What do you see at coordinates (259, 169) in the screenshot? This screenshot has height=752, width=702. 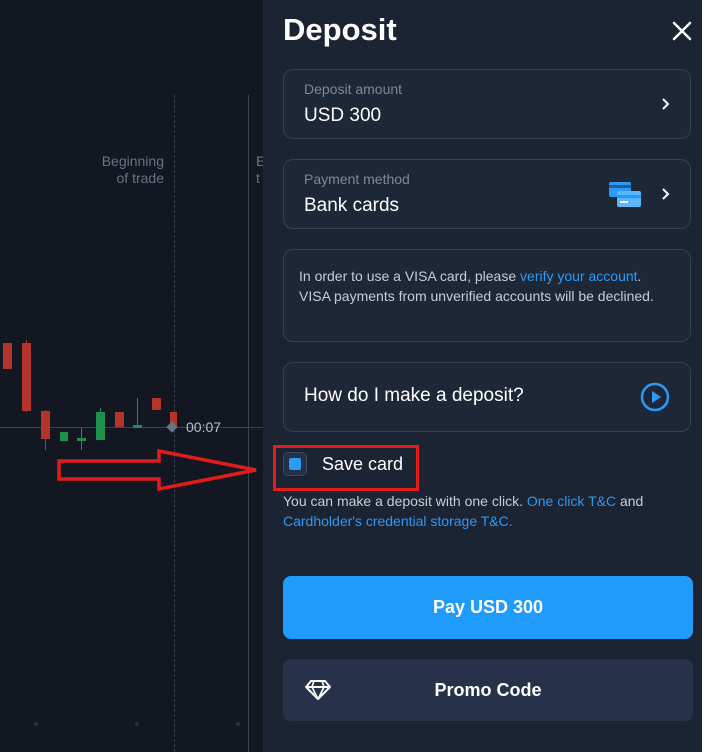 I see `end-of-trade-label: E t` at bounding box center [259, 169].